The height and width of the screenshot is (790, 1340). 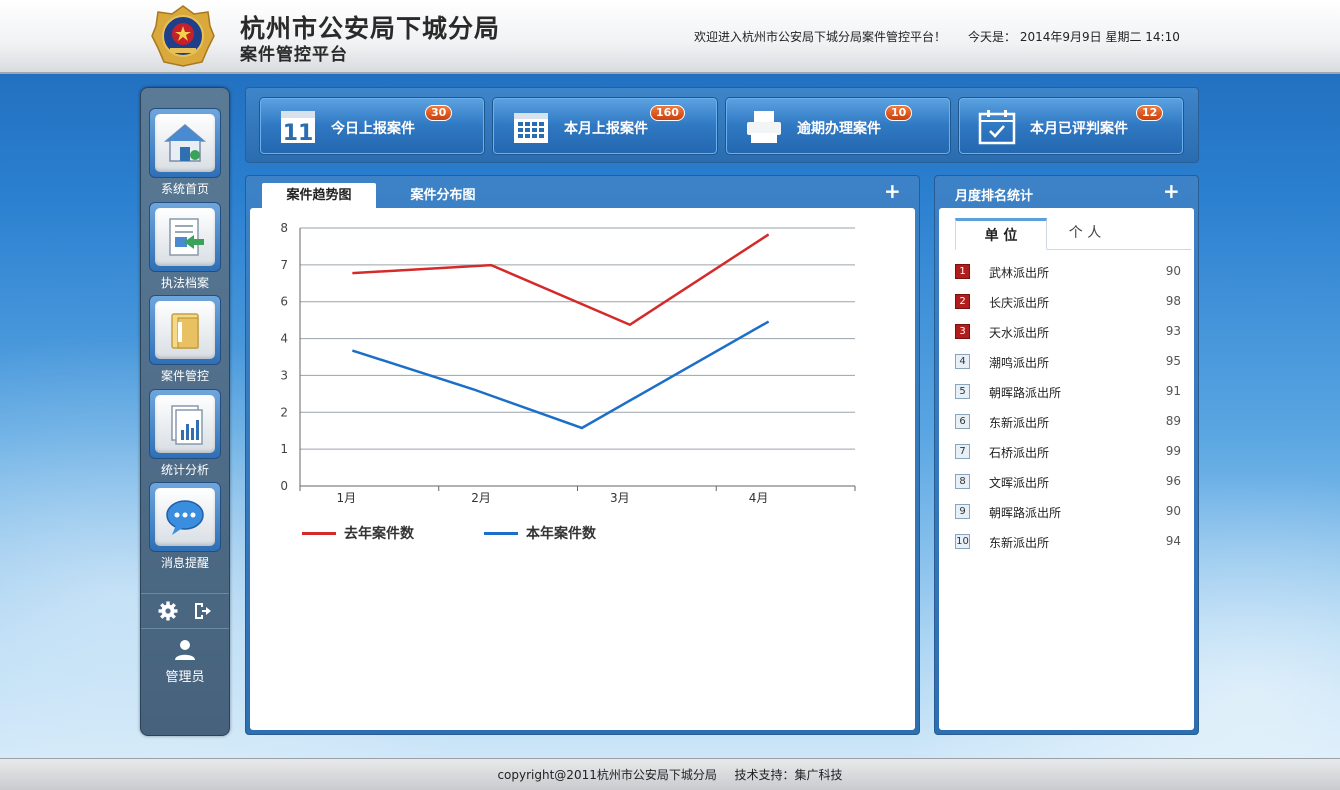 I want to click on unit-name: 武林派出所, so click(x=1019, y=273).